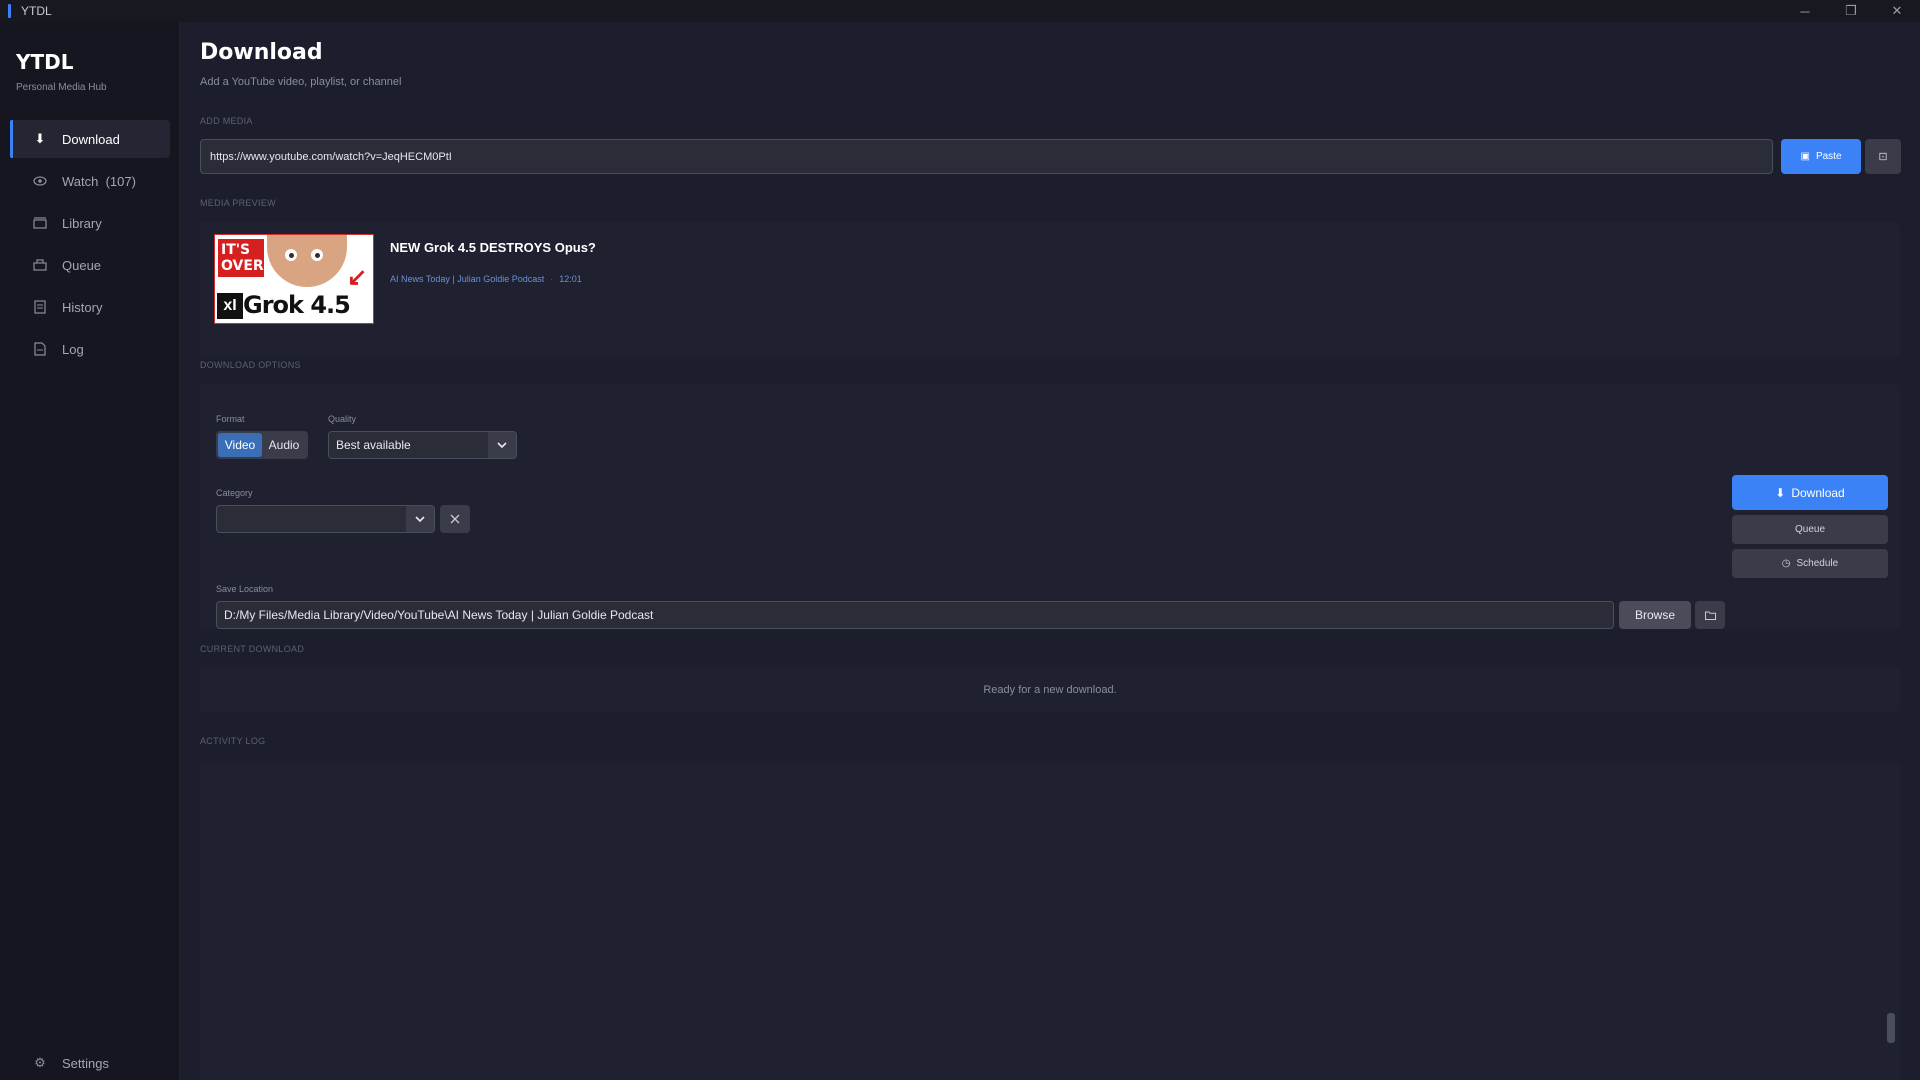  What do you see at coordinates (244, 258) in the screenshot?
I see `thumbnail-badge: IT'S OVER!` at bounding box center [244, 258].